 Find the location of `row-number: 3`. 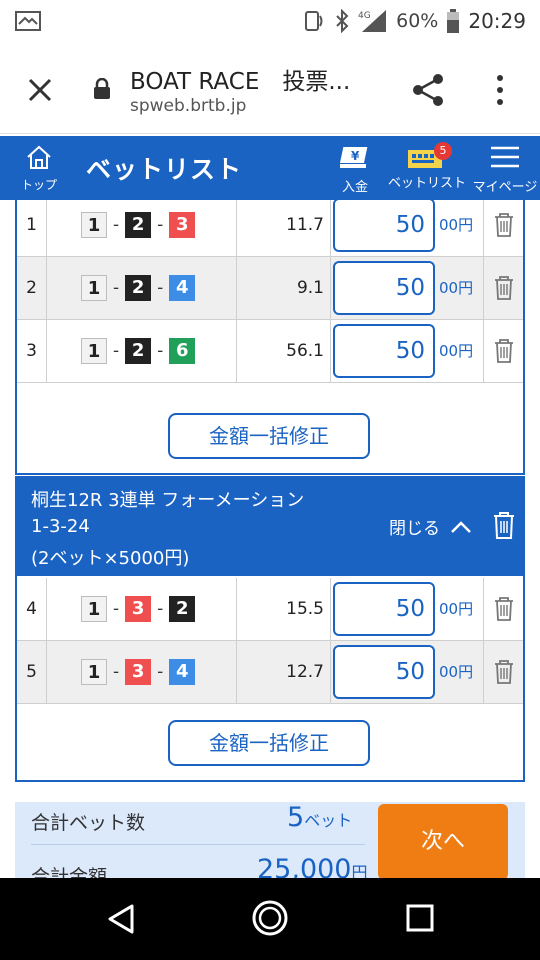

row-number: 3 is located at coordinates (32, 351).